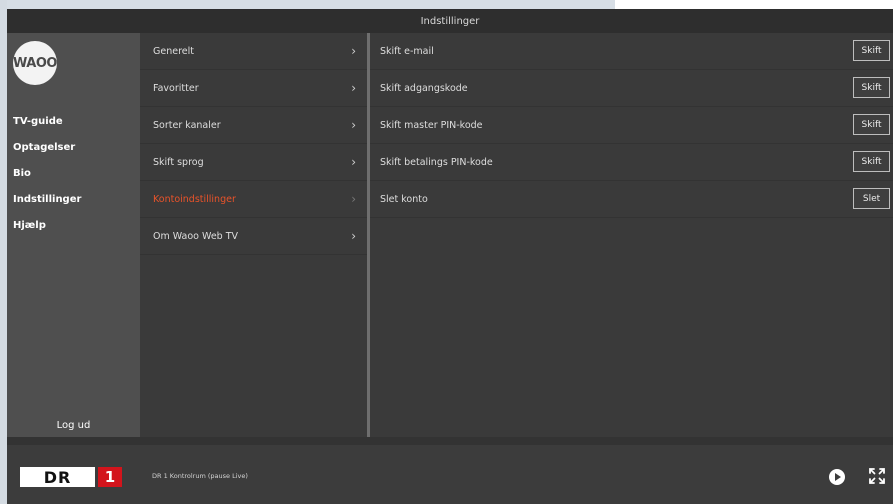  What do you see at coordinates (631, 162) in the screenshot?
I see `account-setting-row: Skift betalings PIN-kode Skift` at bounding box center [631, 162].